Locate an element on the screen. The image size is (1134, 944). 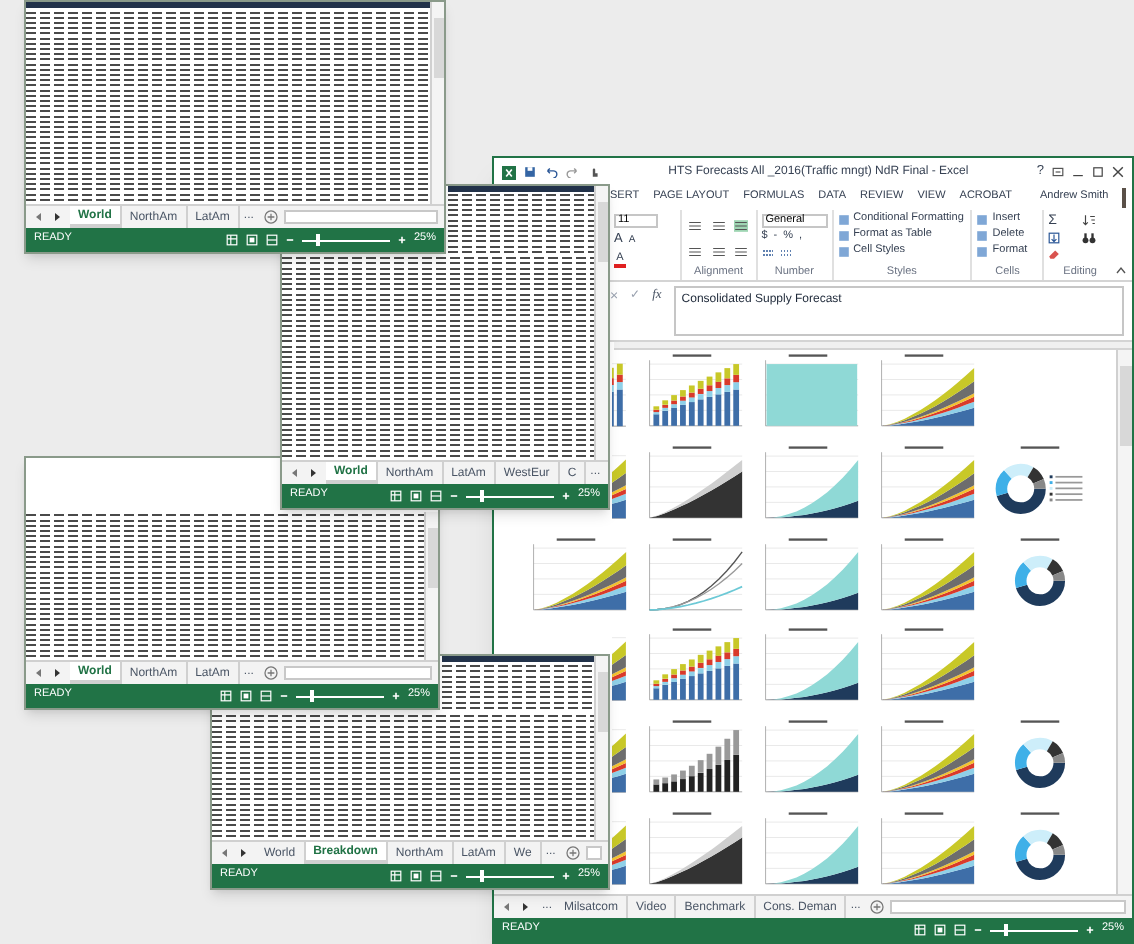
redo-icon is located at coordinates (573, 172).